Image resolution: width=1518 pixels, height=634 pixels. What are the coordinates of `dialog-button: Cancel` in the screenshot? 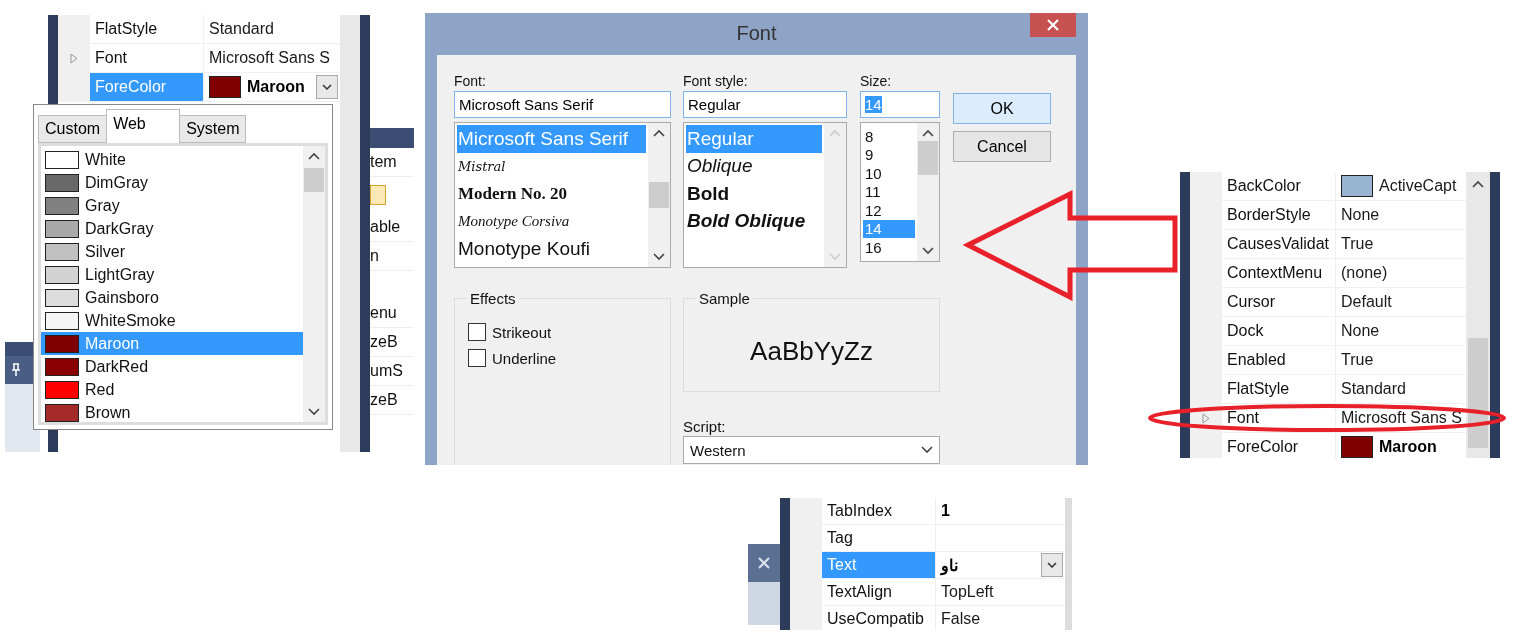 It's located at (1002, 146).